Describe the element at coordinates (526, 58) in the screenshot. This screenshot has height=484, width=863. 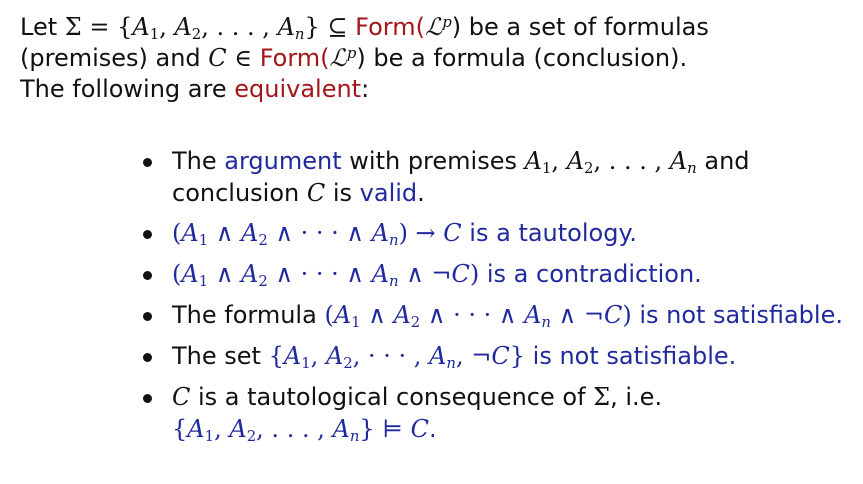
I see `intro-text: be a formula (conclusion).` at that location.